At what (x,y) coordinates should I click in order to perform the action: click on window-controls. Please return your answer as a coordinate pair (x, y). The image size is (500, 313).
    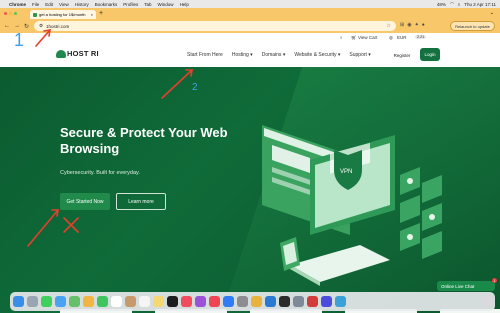
    Looking at the image, I should click on (10, 13).